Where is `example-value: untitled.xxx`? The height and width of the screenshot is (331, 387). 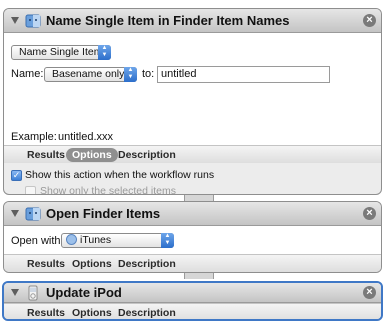
example-value: untitled.xxx is located at coordinates (86, 137).